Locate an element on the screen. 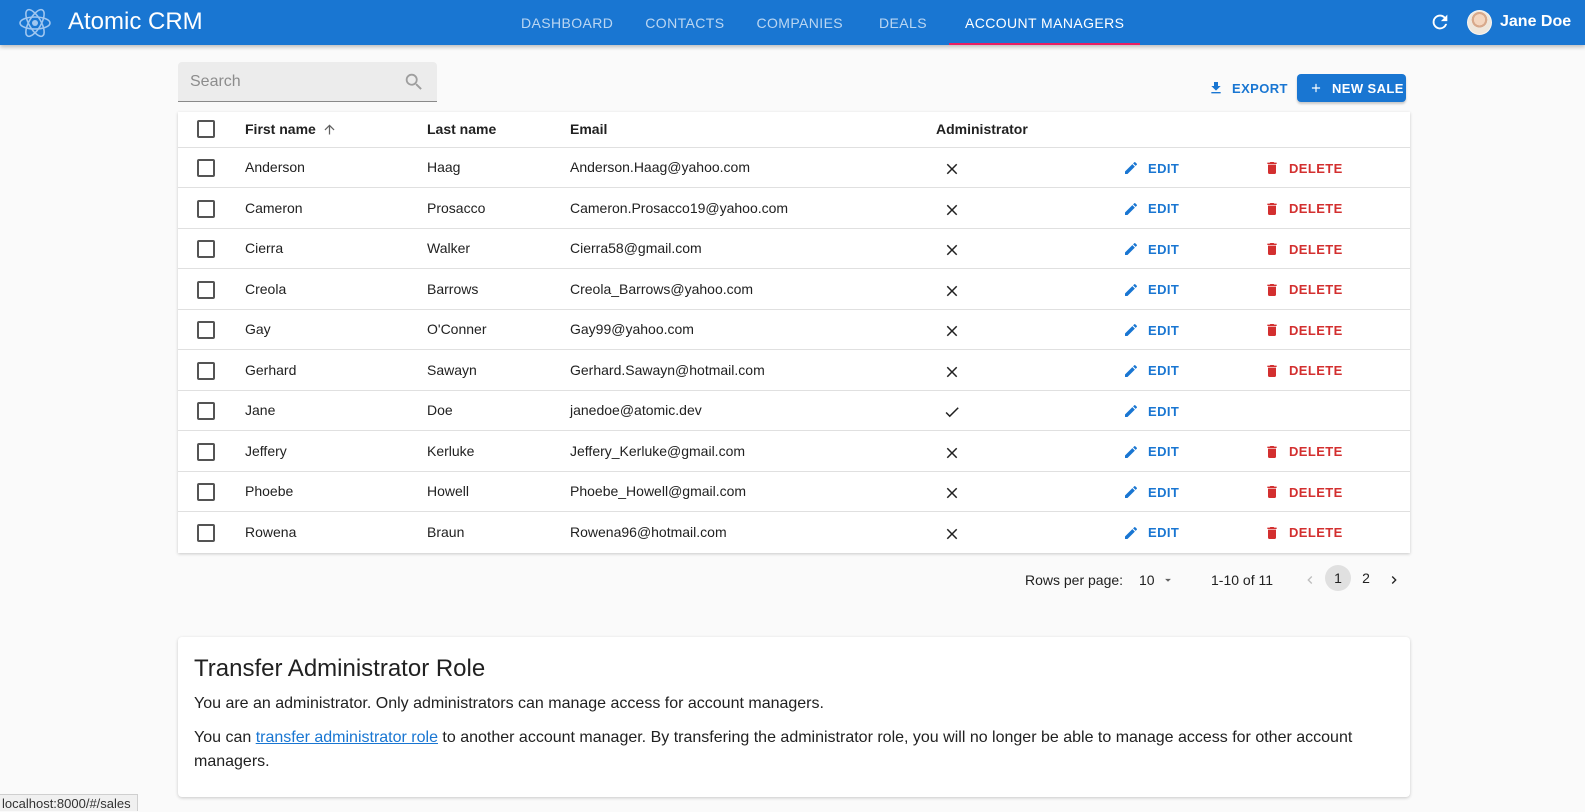 The image size is (1585, 812). search-icon is located at coordinates (413, 81).